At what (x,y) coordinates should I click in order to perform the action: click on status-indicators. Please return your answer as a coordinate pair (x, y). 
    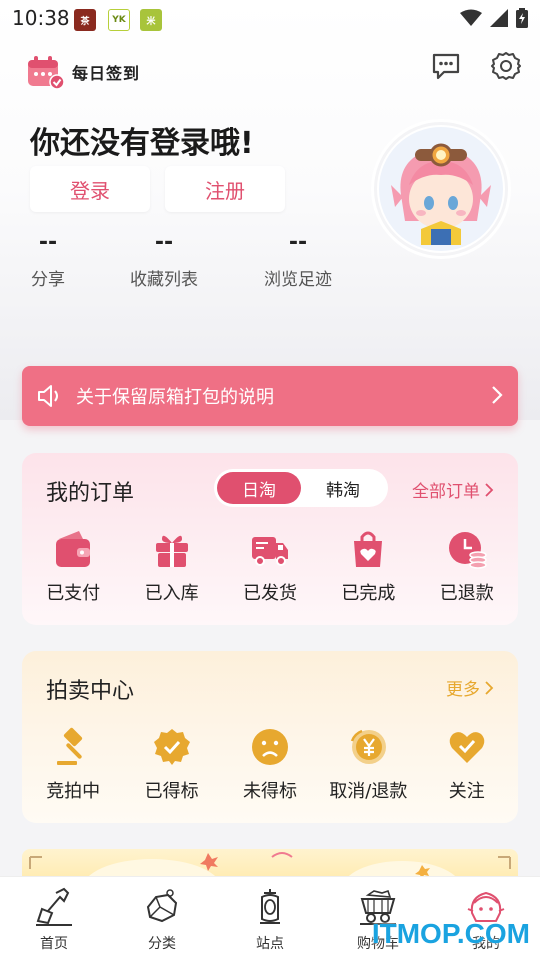
    Looking at the image, I should click on (494, 18).